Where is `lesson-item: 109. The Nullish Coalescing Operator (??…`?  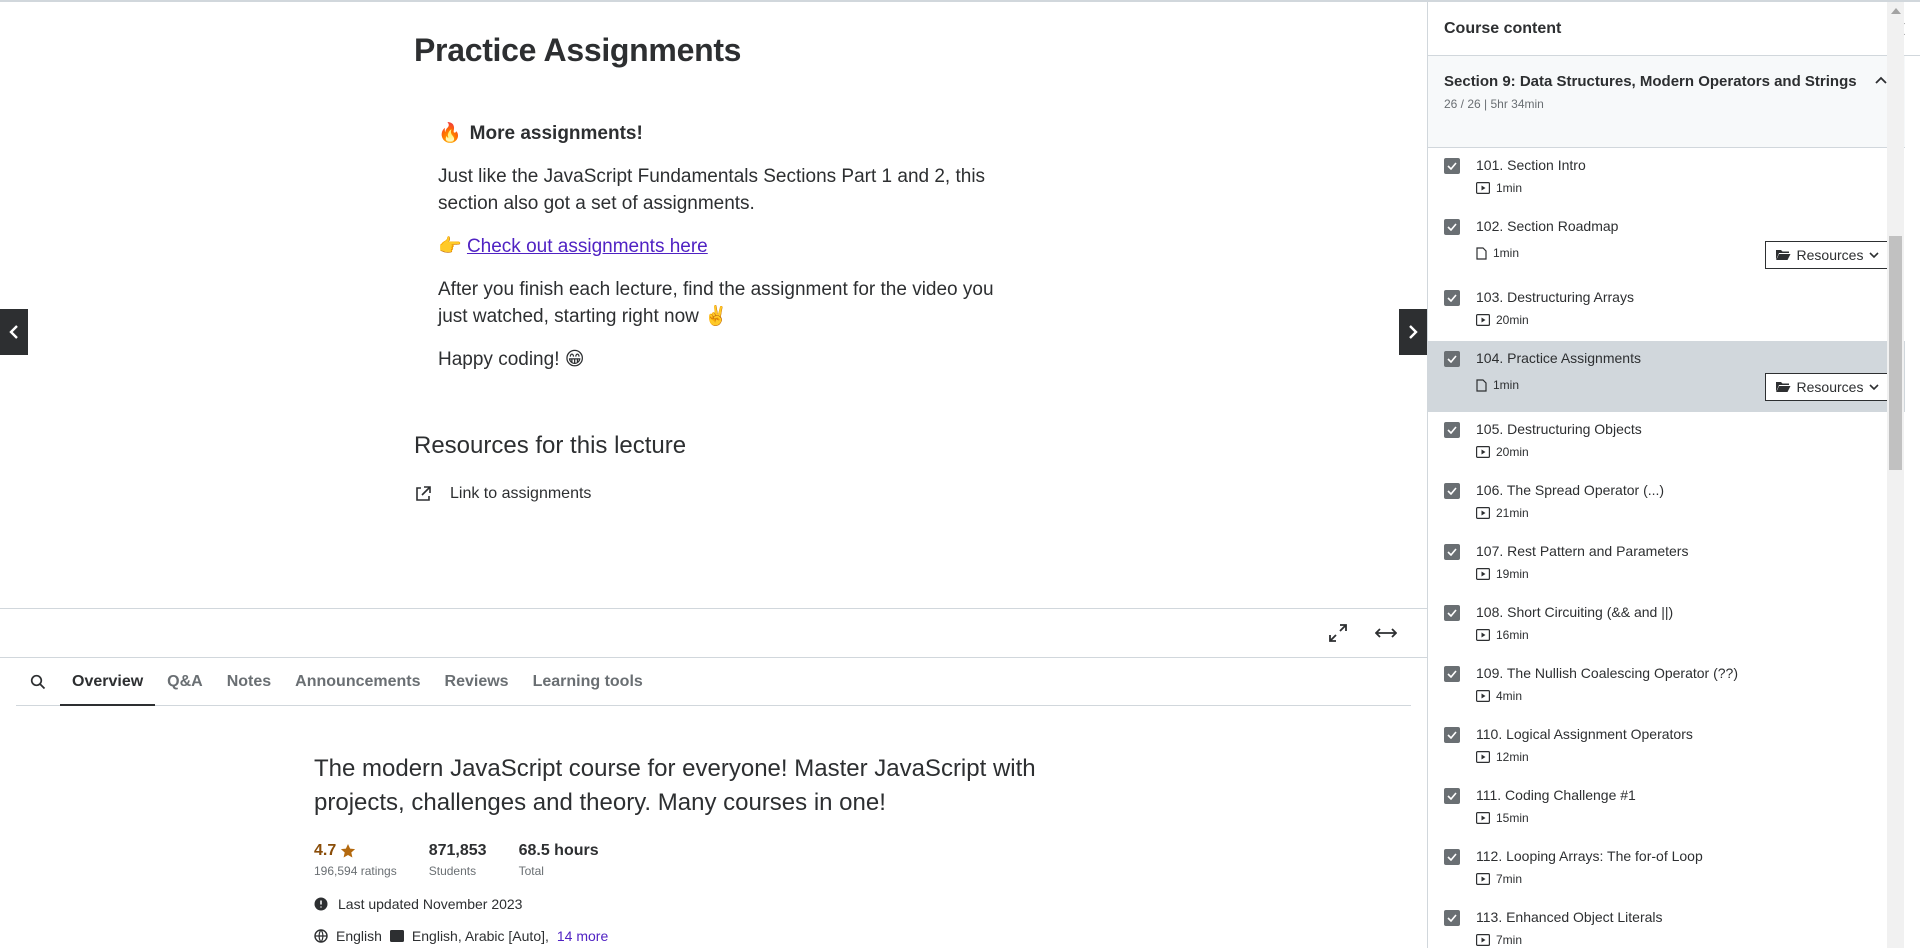 lesson-item: 109. The Nullish Coalescing Operator (??… is located at coordinates (1666, 686).